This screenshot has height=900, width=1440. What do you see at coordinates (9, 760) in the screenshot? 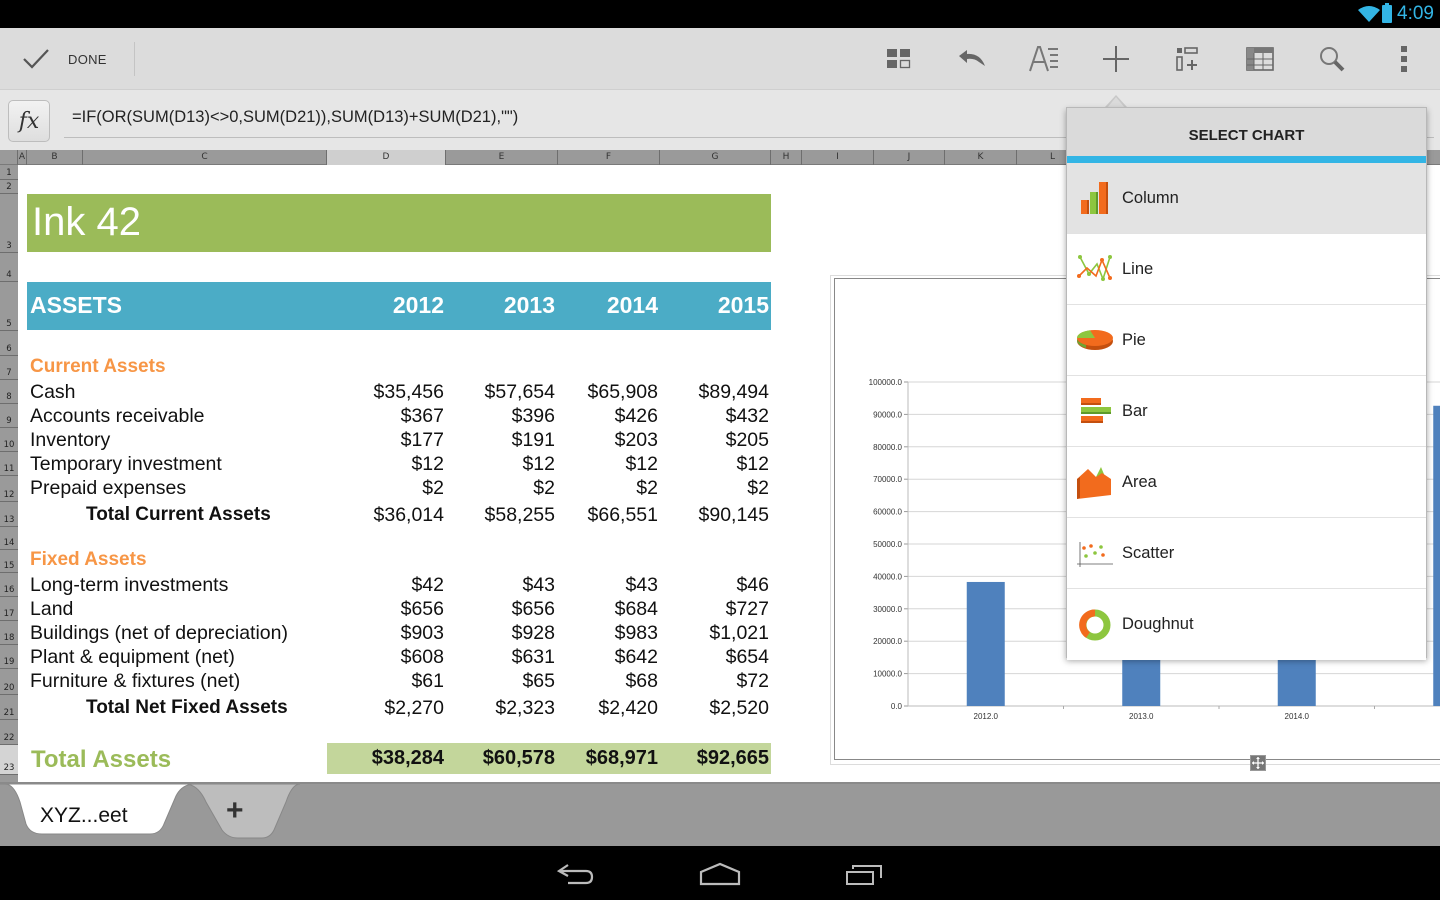
I see `row-header-23: 23` at bounding box center [9, 760].